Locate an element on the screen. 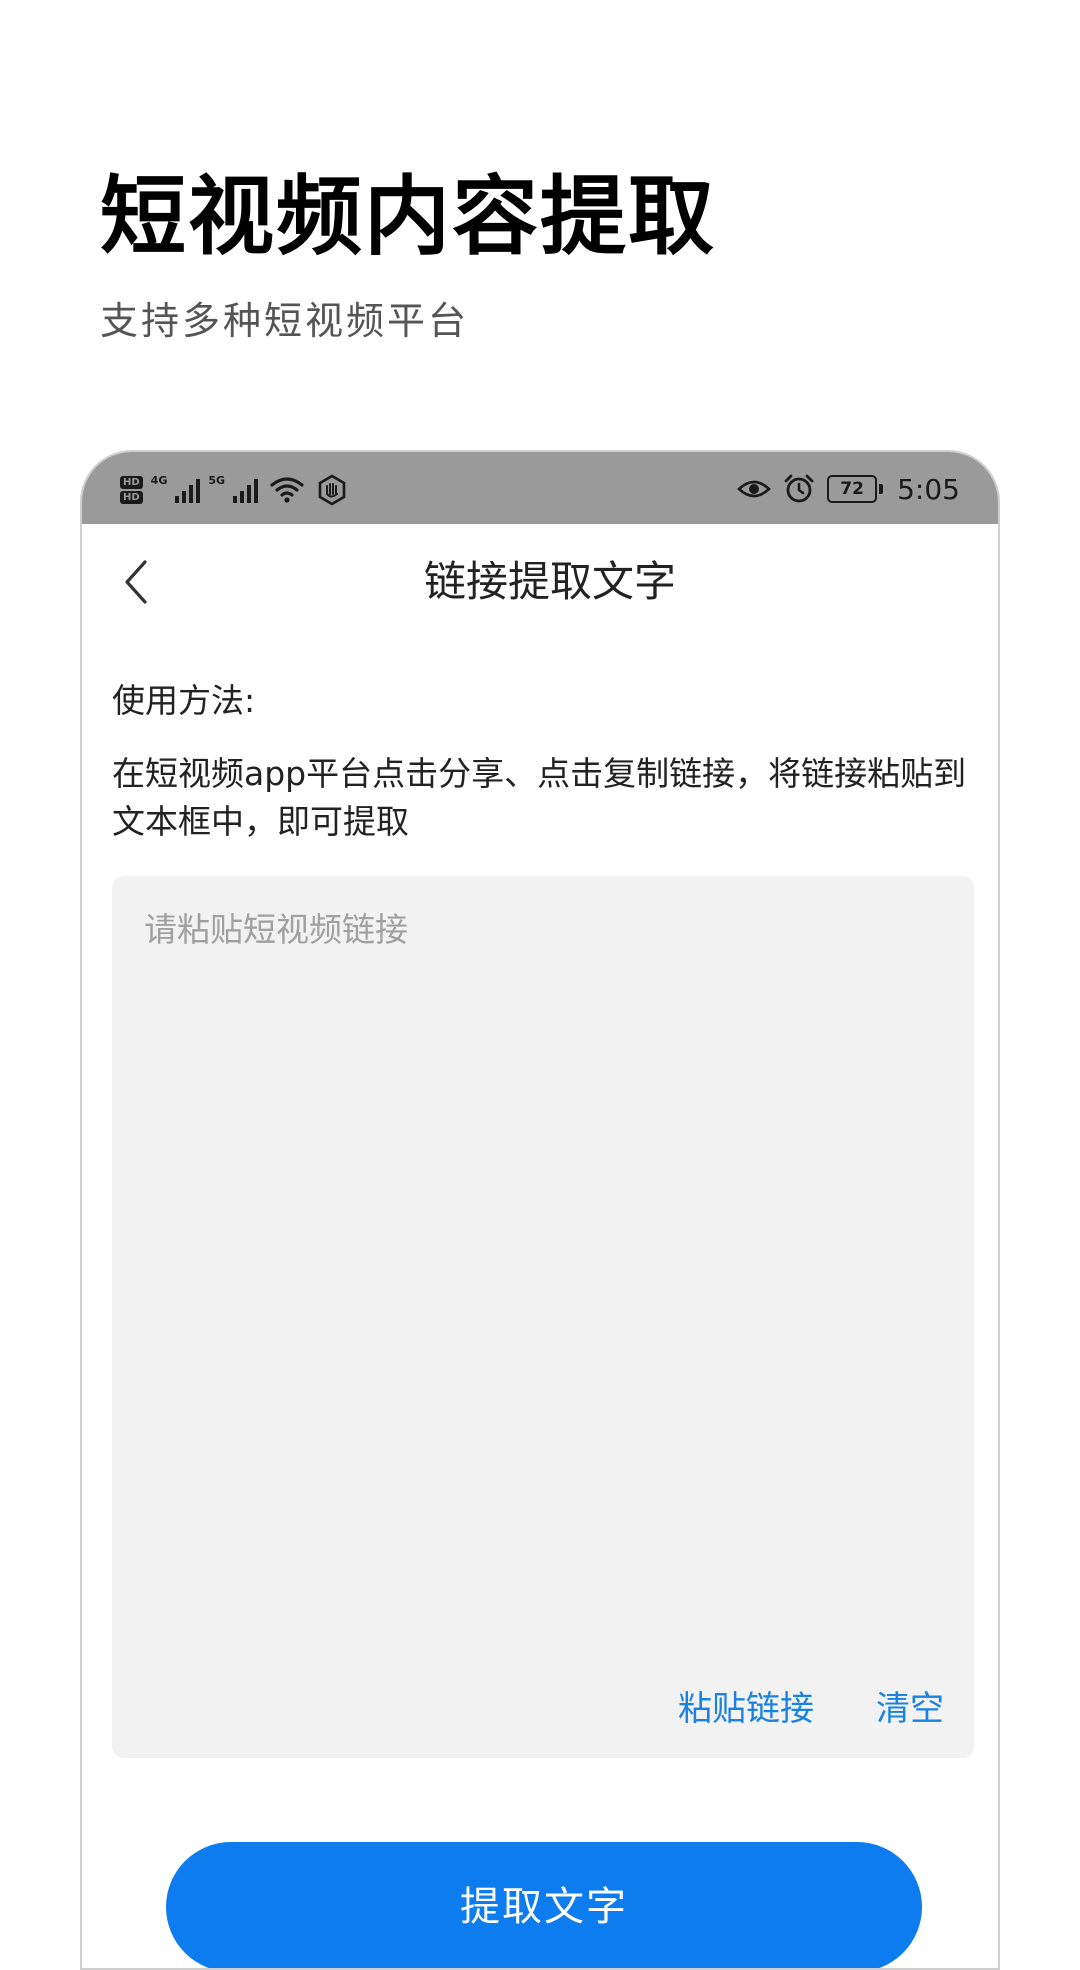 This screenshot has width=1080, height=1970. network-5g-label: 5G is located at coordinates (217, 480).